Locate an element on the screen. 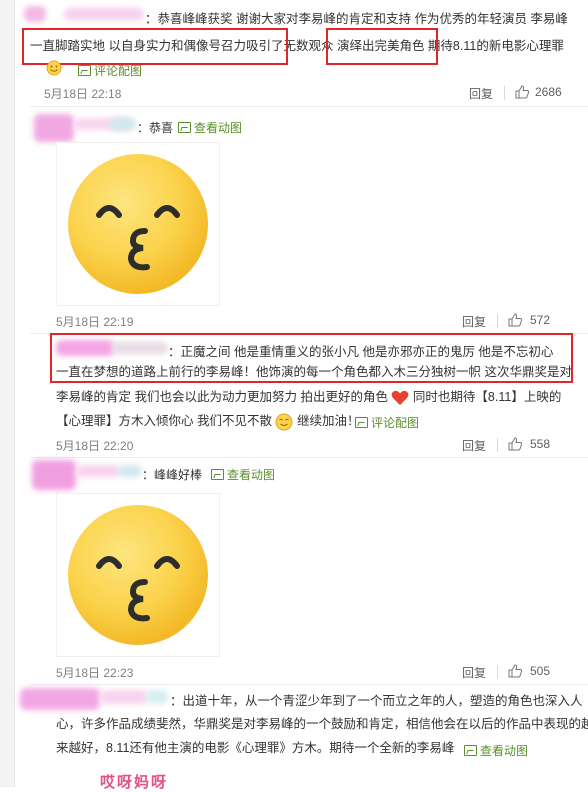 The image size is (588, 792). comment-text-line: ：恭喜峰峰获奖 谢谢大家对李易峰的肯定和支持 作为优秀的年轻演员 李易峰 is located at coordinates (356, 19).